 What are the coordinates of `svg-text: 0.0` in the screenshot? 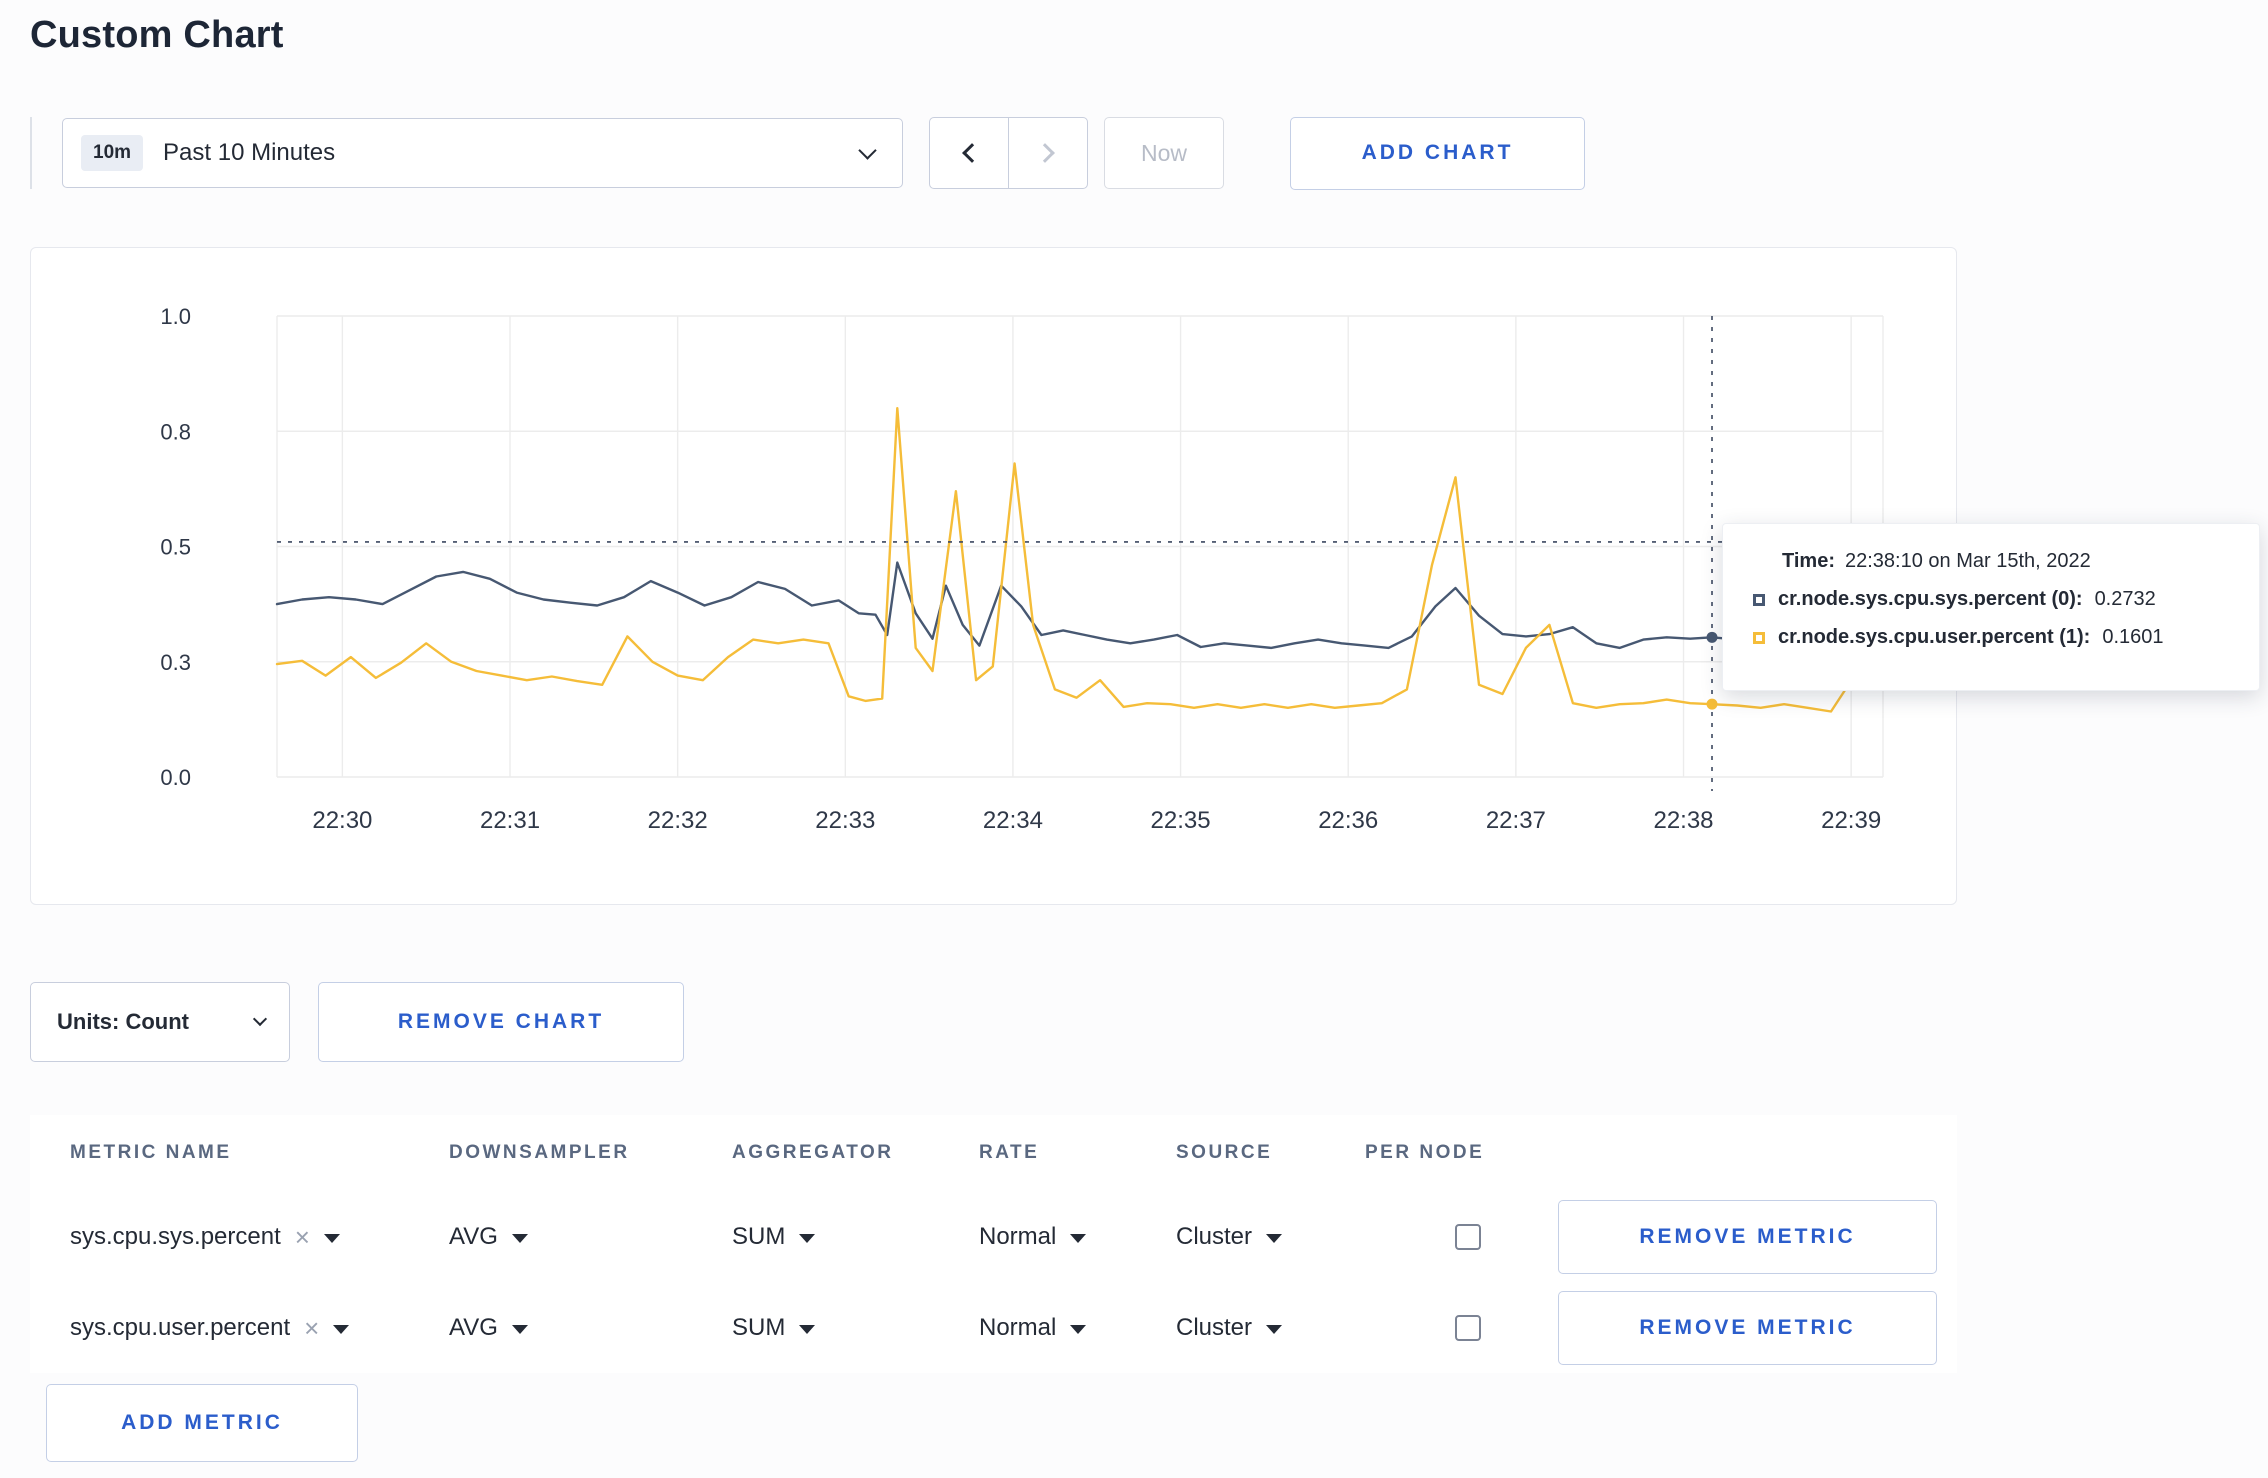 It's located at (175, 777).